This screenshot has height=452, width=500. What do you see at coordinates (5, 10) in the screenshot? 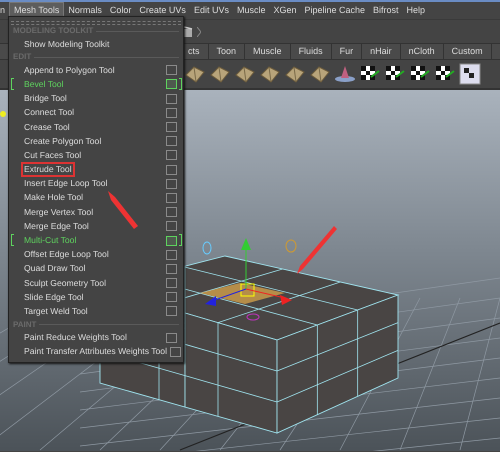
I see `menu-bar-item: n` at bounding box center [5, 10].